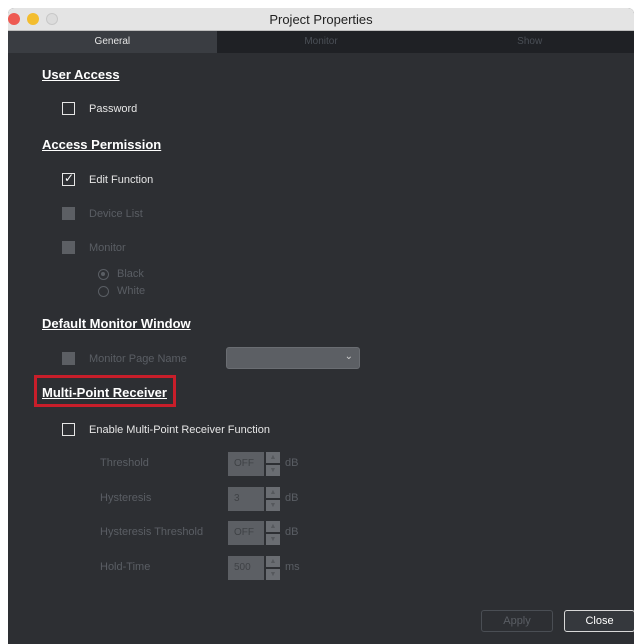 Image resolution: width=642 pixels, height=644 pixels. Describe the element at coordinates (124, 463) in the screenshot. I see `threshold-label: Threshold` at that location.